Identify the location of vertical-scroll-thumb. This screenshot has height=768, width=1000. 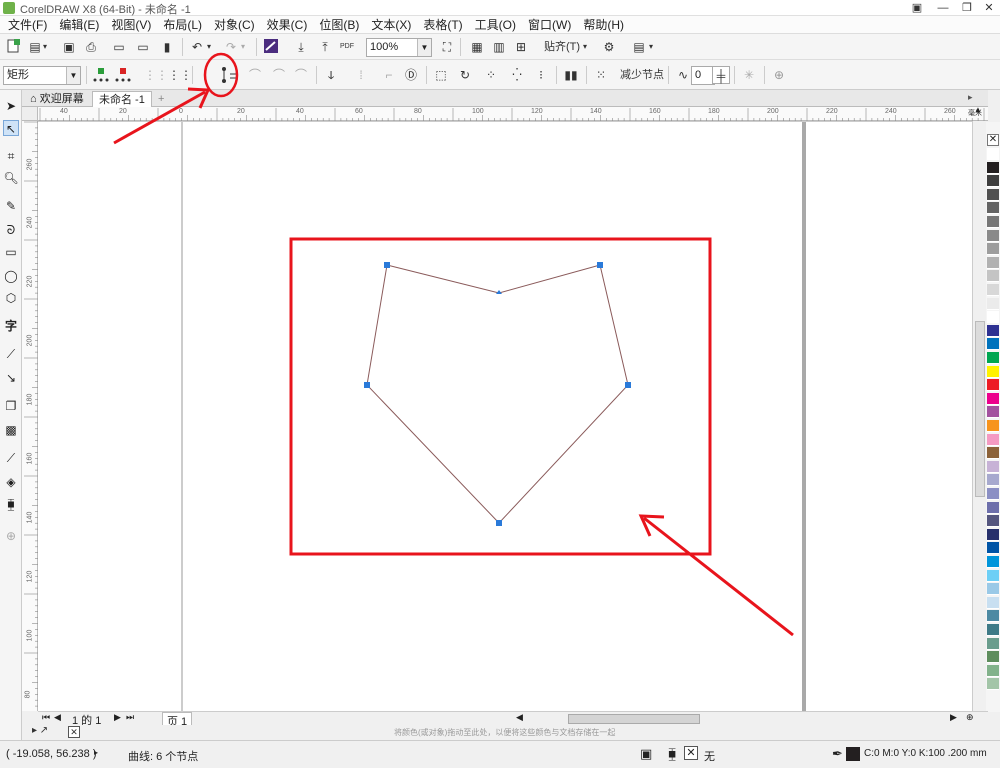
(980, 409).